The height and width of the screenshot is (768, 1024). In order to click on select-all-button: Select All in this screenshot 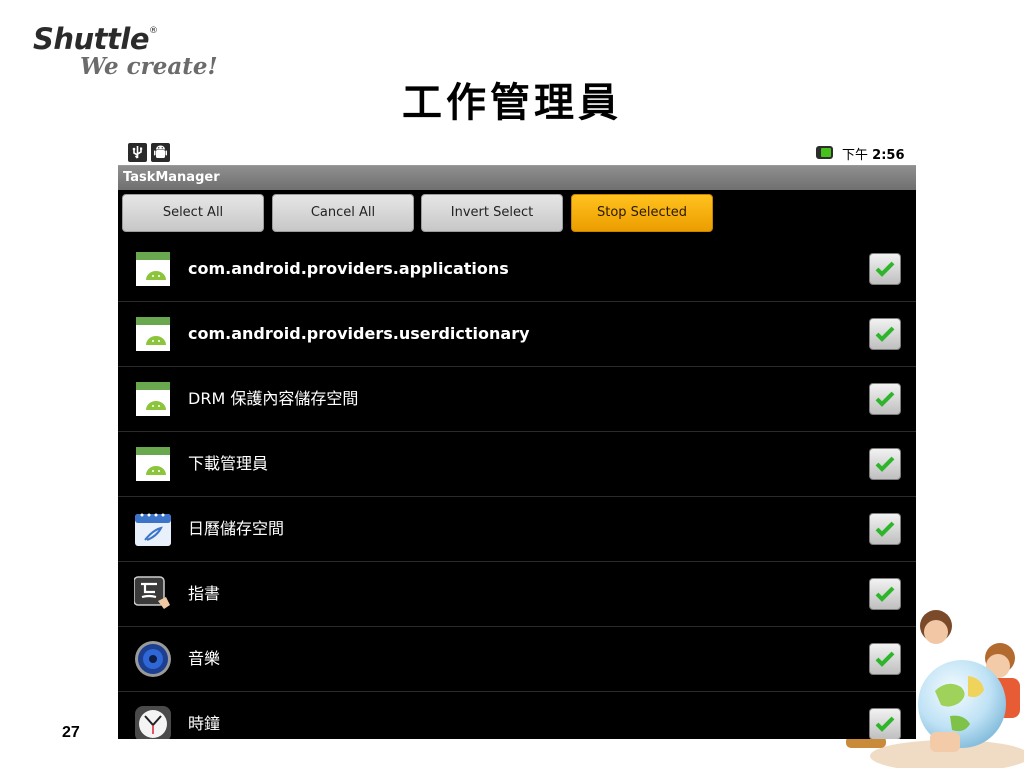, I will do `click(193, 213)`.